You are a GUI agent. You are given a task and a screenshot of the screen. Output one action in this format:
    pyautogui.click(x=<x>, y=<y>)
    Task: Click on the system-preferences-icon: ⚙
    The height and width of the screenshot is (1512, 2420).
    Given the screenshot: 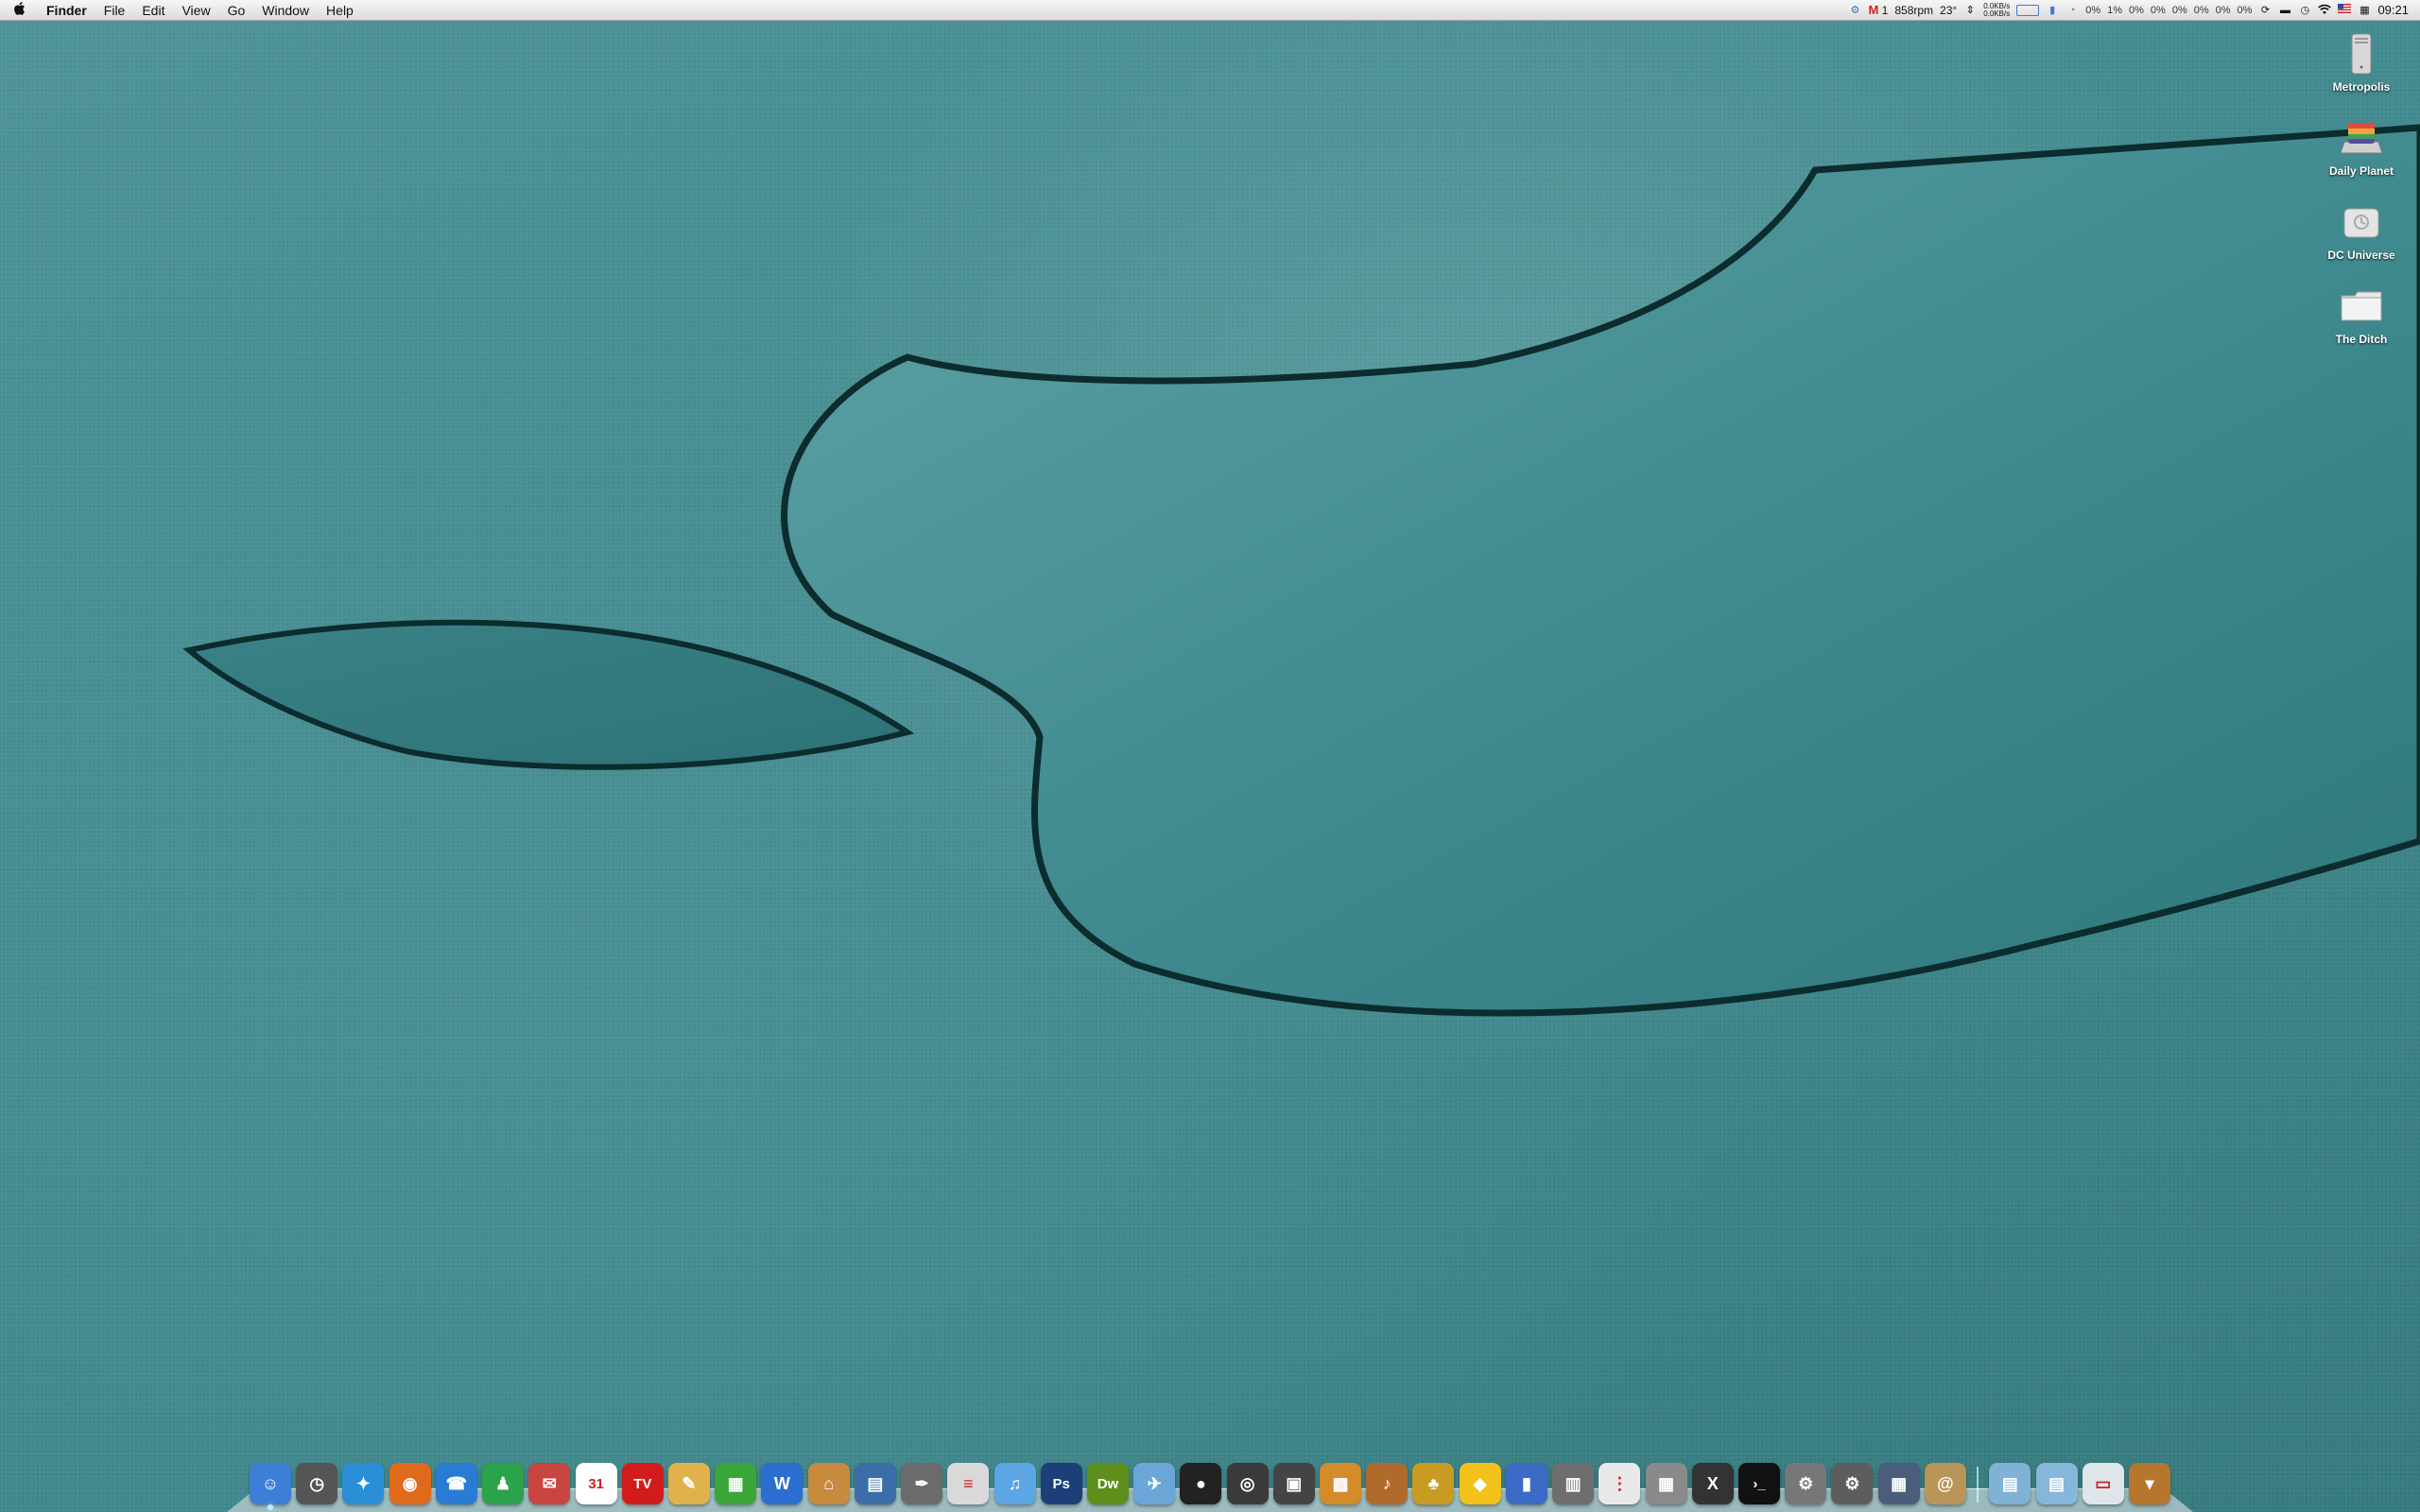 What is the action you would take?
    pyautogui.click(x=1852, y=1483)
    